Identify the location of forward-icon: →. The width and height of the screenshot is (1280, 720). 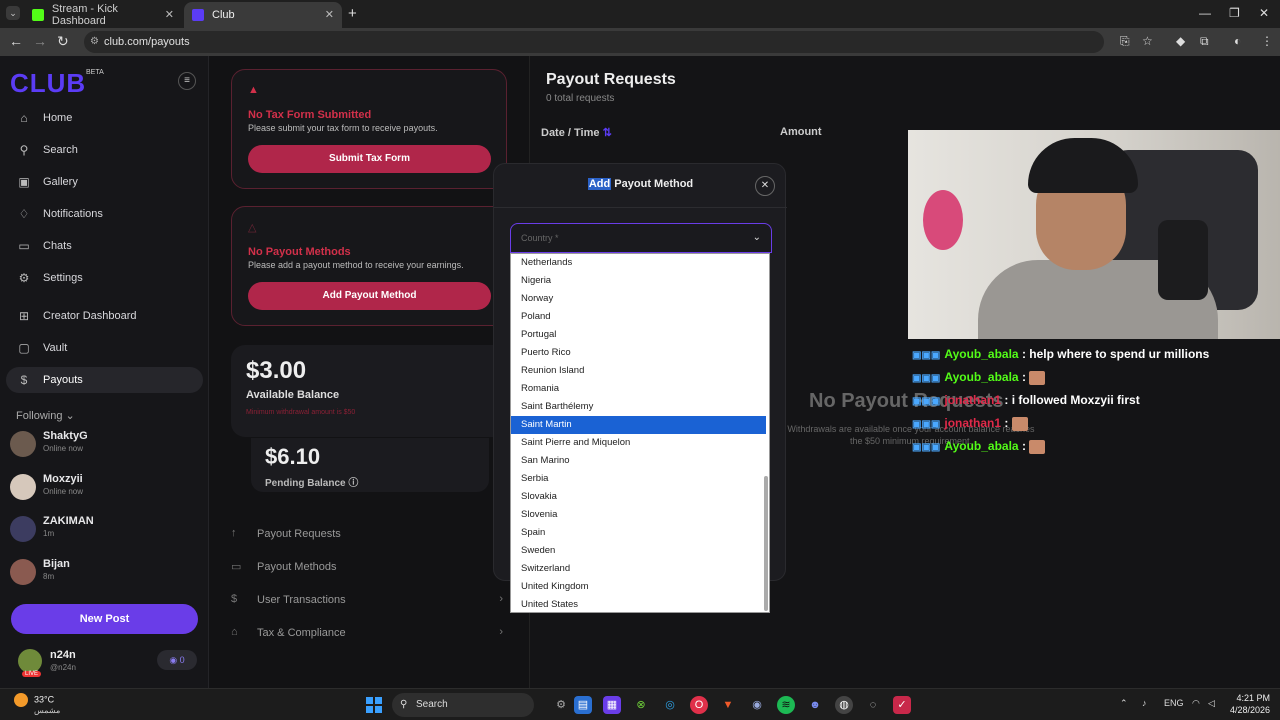
(40, 41).